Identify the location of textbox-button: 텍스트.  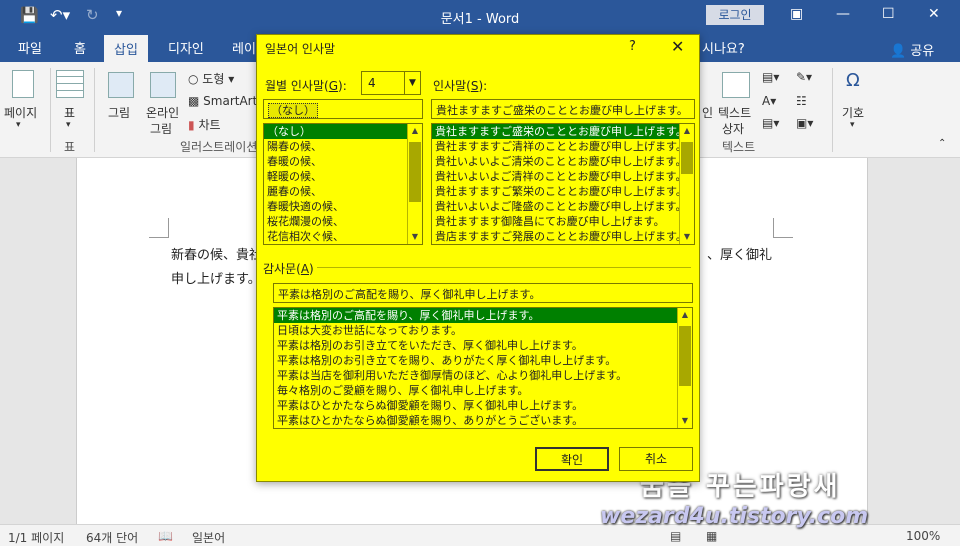
(734, 112).